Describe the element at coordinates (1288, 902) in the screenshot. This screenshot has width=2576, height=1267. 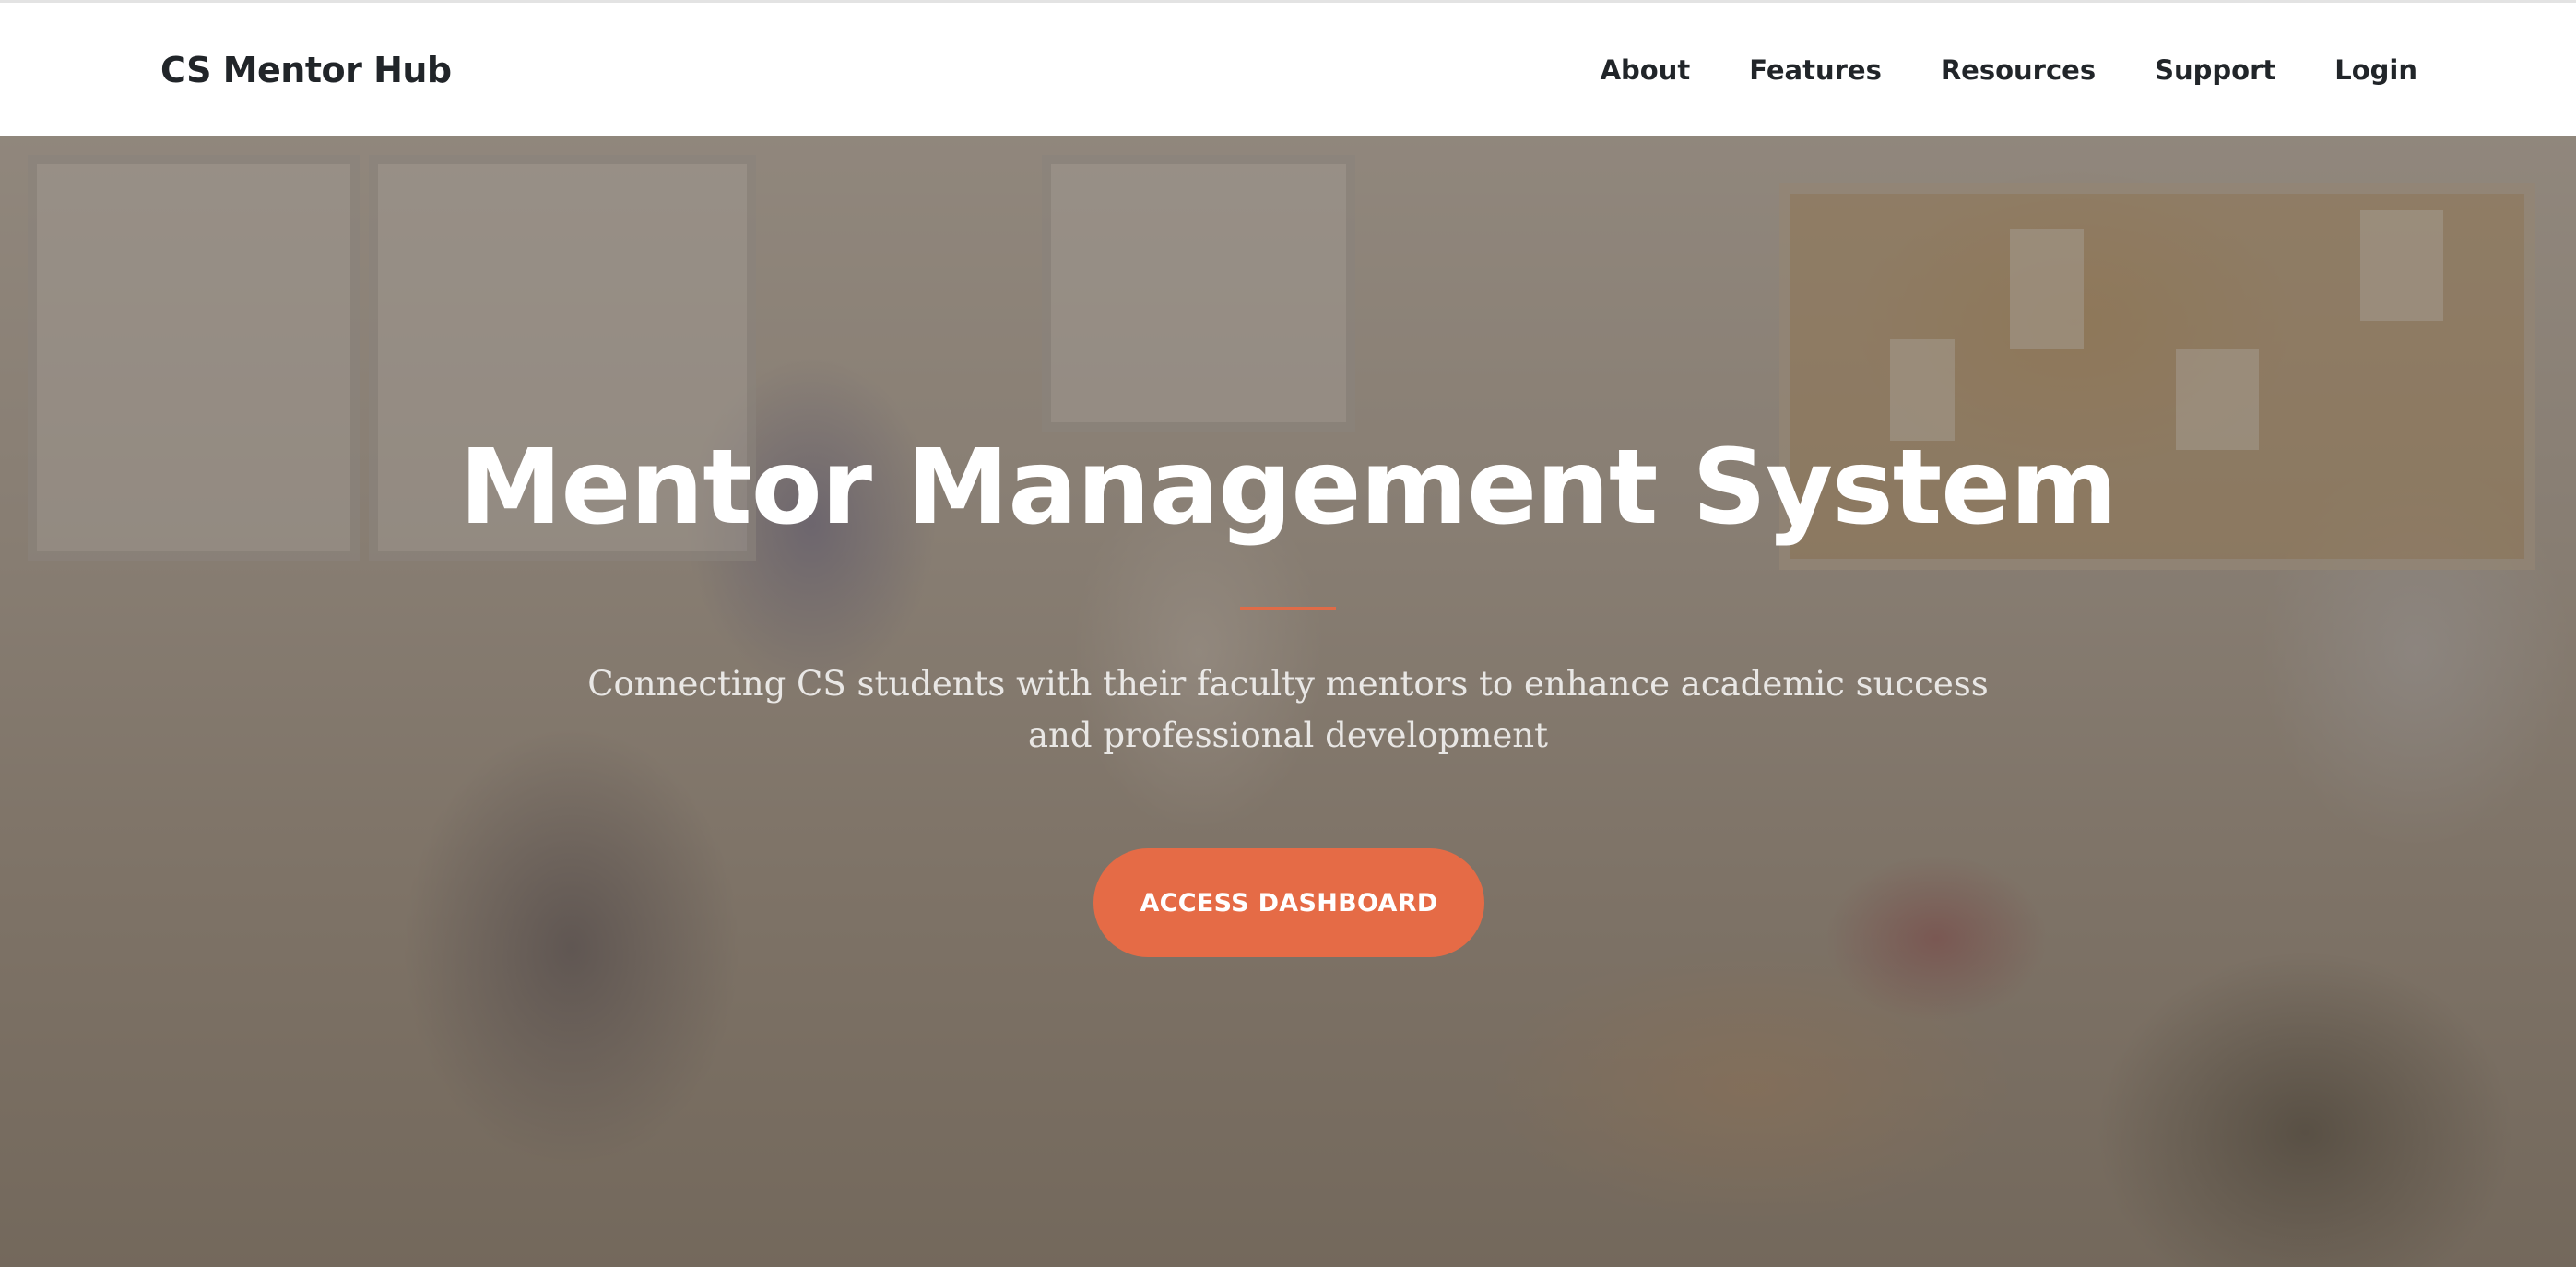
I see `access-dashboard-button: ACCESS DASHBOARD` at that location.